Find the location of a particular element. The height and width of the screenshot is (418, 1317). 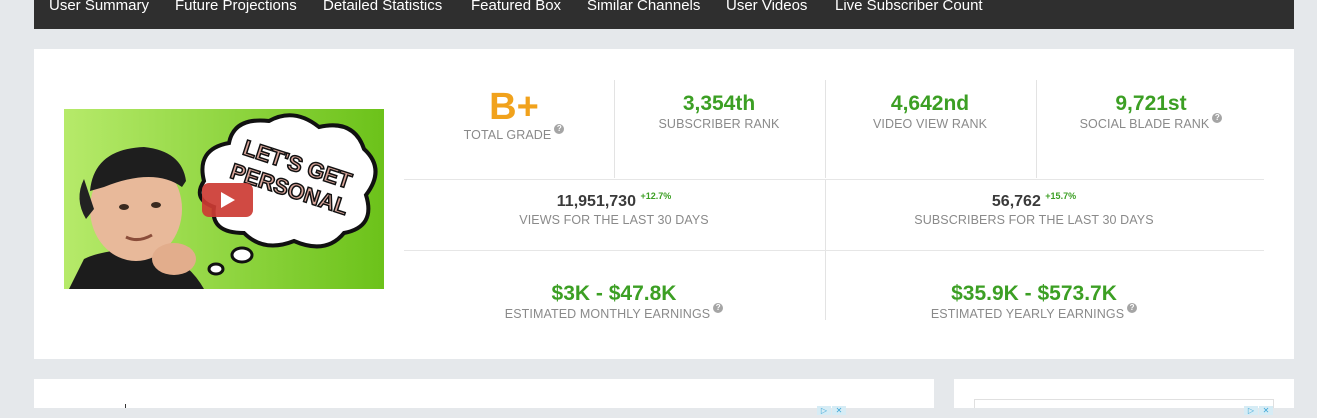

nav-future-projections: Future Projections is located at coordinates (236, 8).